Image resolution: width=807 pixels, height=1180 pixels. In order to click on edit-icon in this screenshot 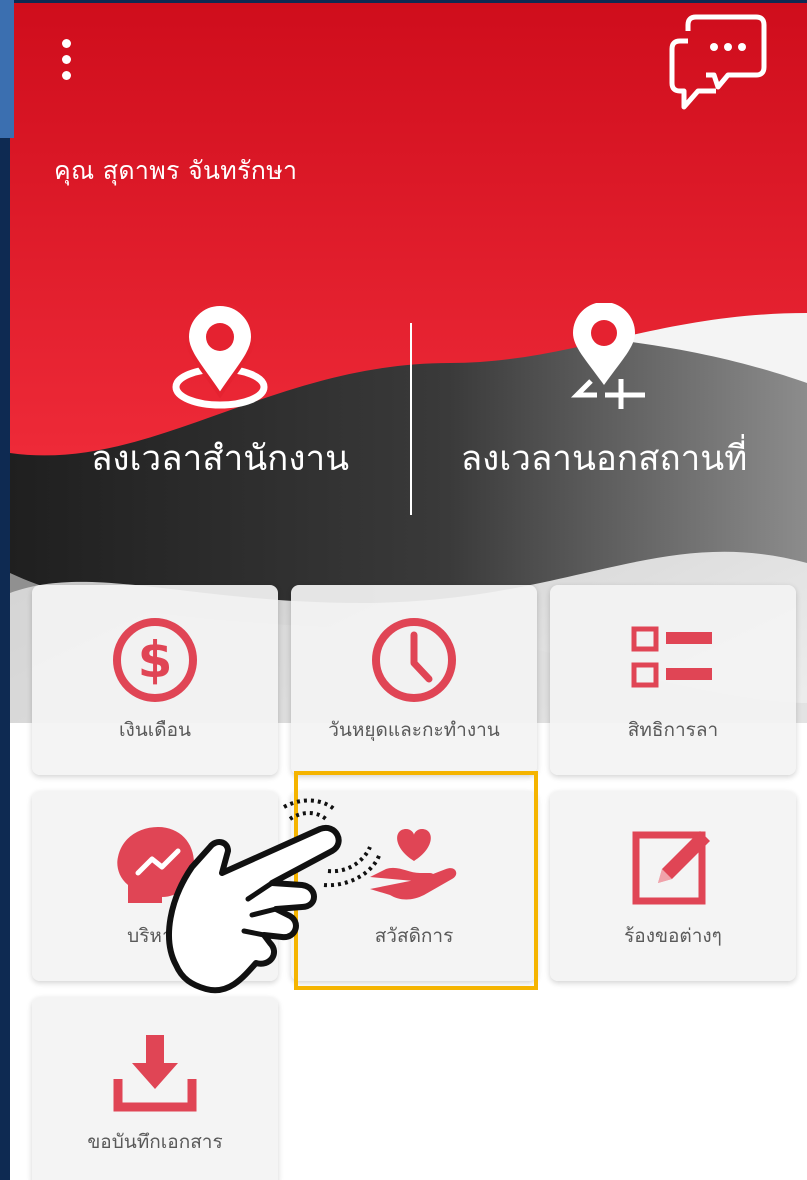, I will do `click(671, 868)`.